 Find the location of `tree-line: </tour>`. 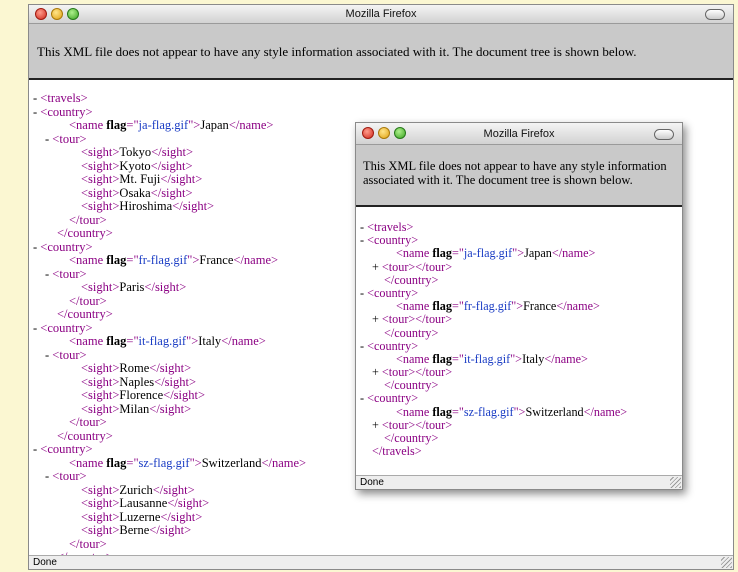

tree-line: </tour> is located at coordinates (383, 544).